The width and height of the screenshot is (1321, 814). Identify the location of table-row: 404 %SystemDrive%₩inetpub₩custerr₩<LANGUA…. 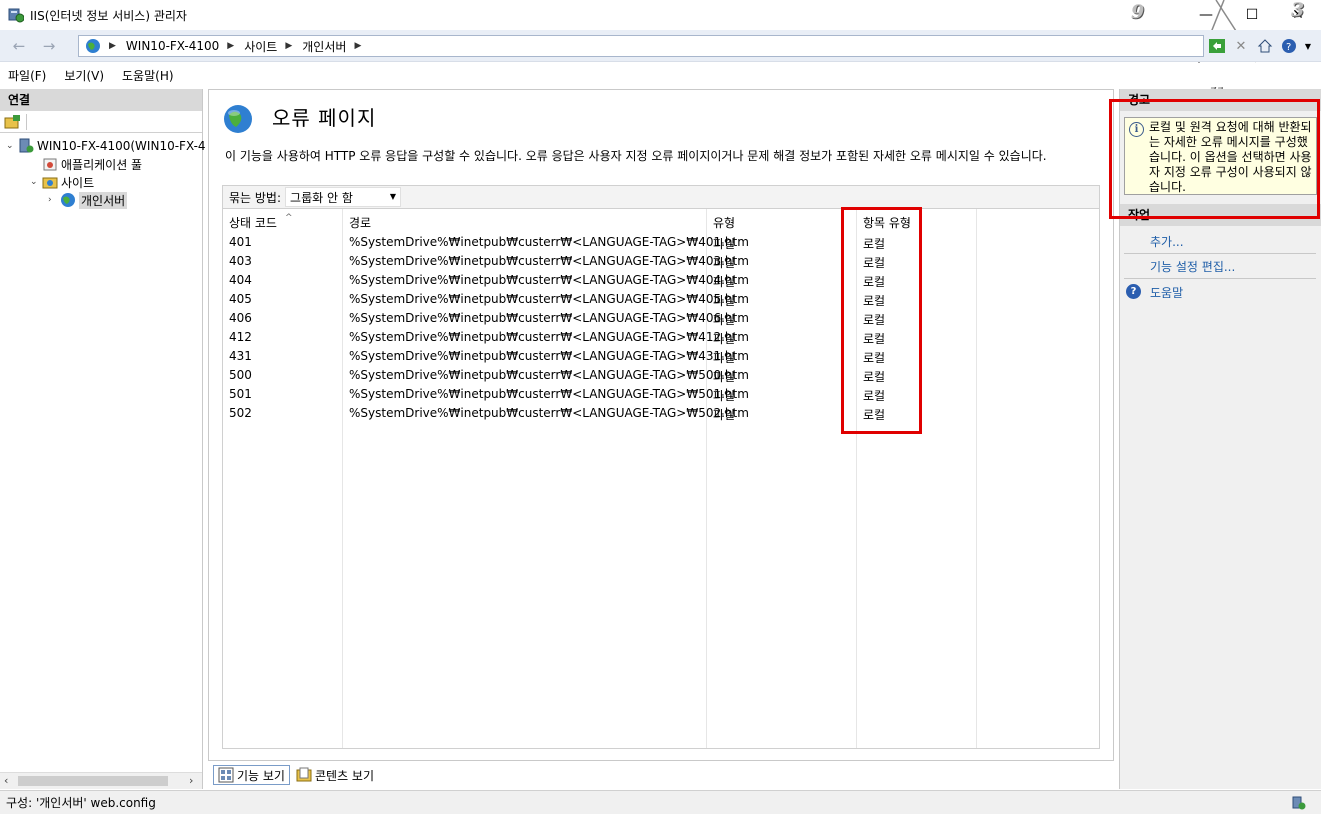
(661, 280).